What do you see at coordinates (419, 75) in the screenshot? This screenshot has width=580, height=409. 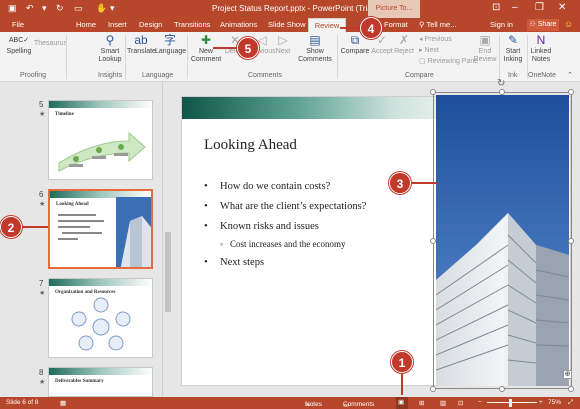 I see `compare-group-label: Compare` at bounding box center [419, 75].